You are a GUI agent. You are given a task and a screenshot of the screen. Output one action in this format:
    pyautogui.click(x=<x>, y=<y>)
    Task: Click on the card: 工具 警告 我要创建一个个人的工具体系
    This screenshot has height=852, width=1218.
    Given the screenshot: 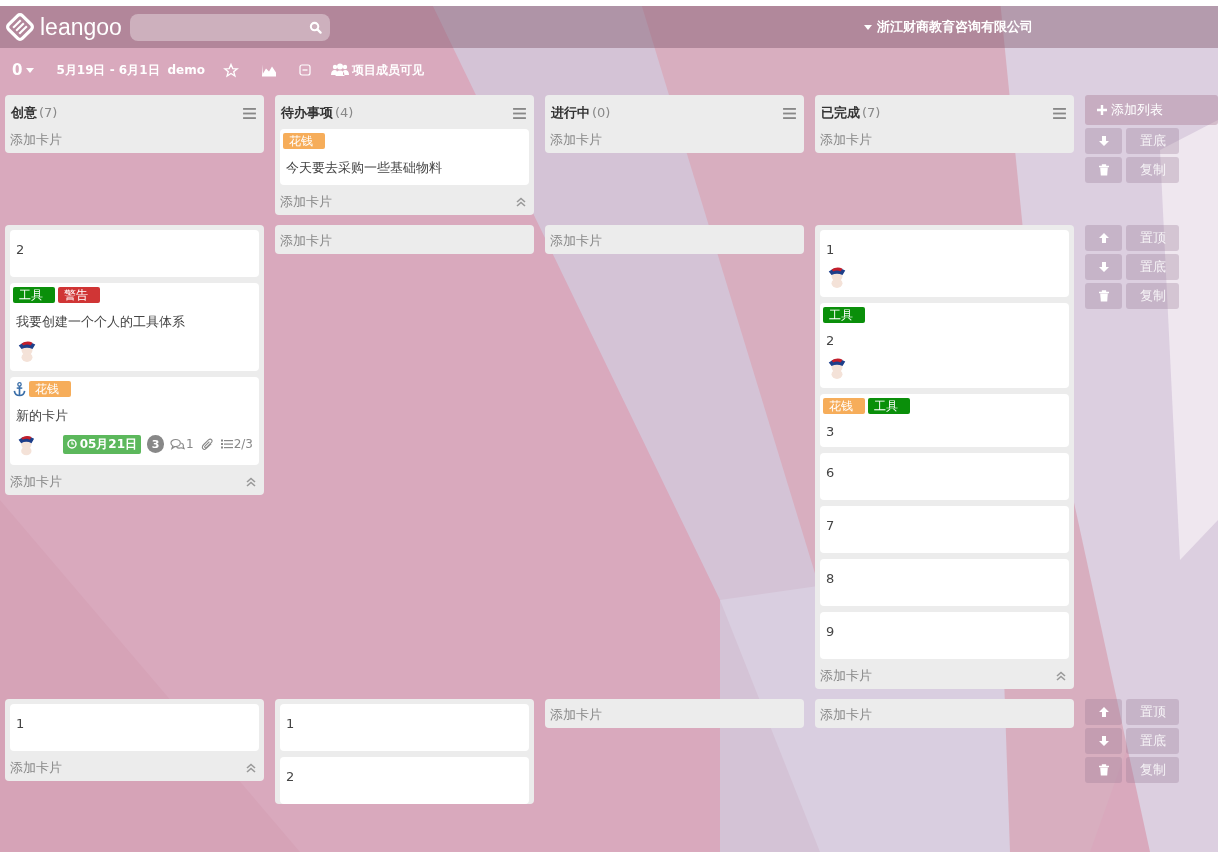 What is the action you would take?
    pyautogui.click(x=134, y=327)
    